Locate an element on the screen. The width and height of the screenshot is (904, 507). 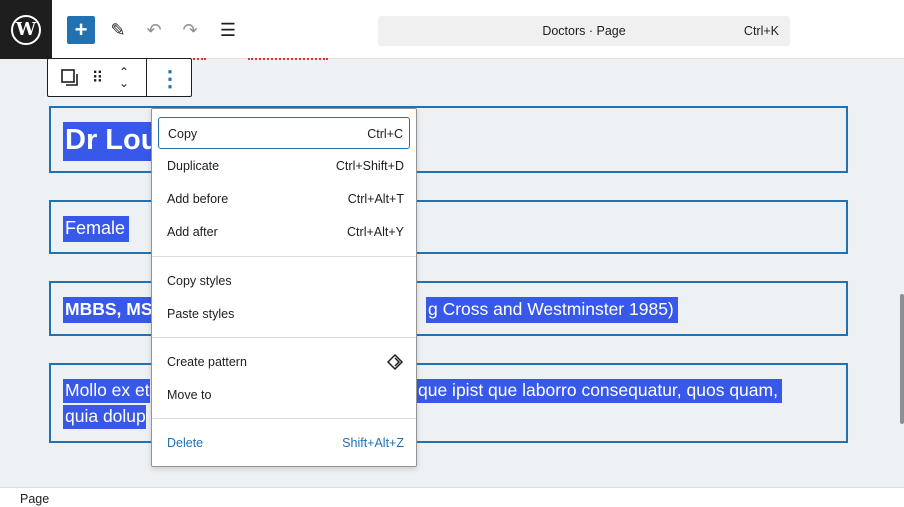
menu-item-add-before: Add before Ctrl+Alt+T is located at coordinates (284, 199).